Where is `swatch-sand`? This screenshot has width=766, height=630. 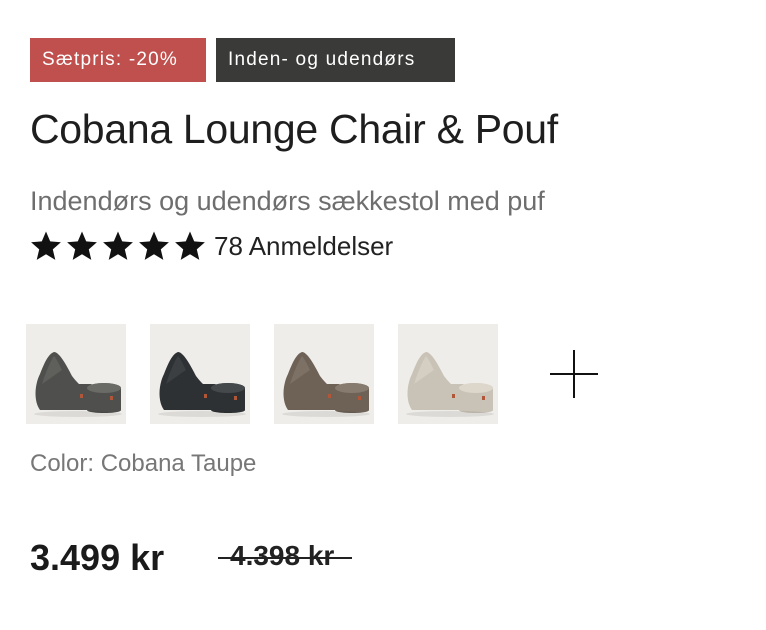 swatch-sand is located at coordinates (448, 374).